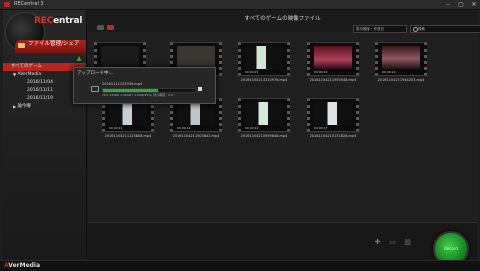 The image size is (480, 271). What do you see at coordinates (415, 29) in the screenshot?
I see `search-icon` at bounding box center [415, 29].